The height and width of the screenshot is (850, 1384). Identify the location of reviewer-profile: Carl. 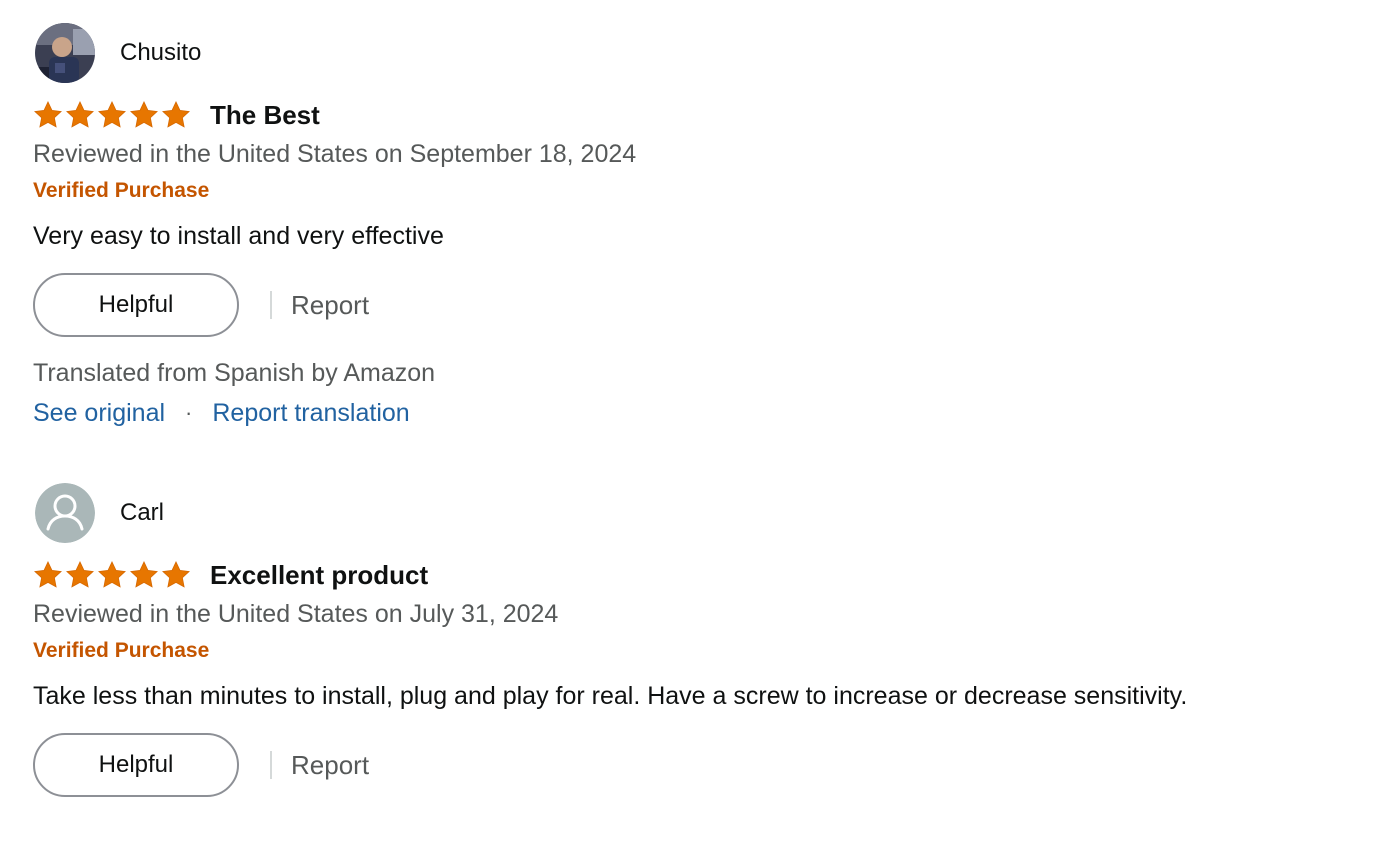
(703, 513).